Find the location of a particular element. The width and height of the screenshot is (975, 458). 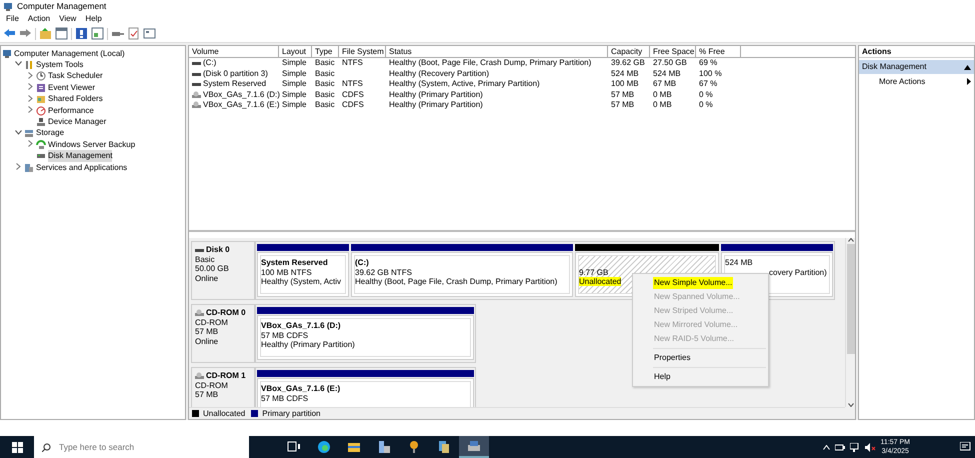

disk-detail: Basic is located at coordinates (205, 259).